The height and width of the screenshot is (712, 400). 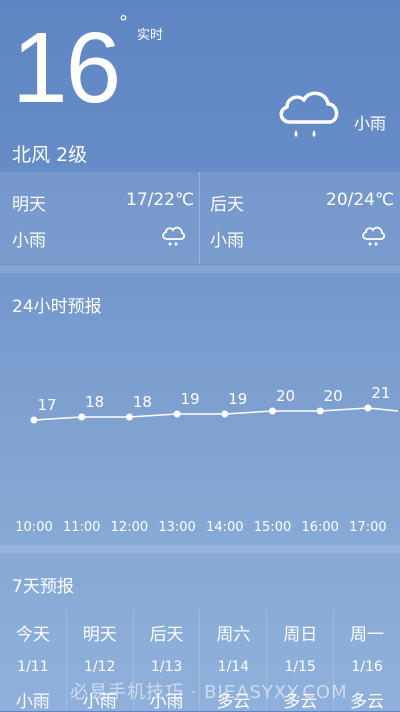 I want to click on day-name: 周日, so click(x=300, y=635).